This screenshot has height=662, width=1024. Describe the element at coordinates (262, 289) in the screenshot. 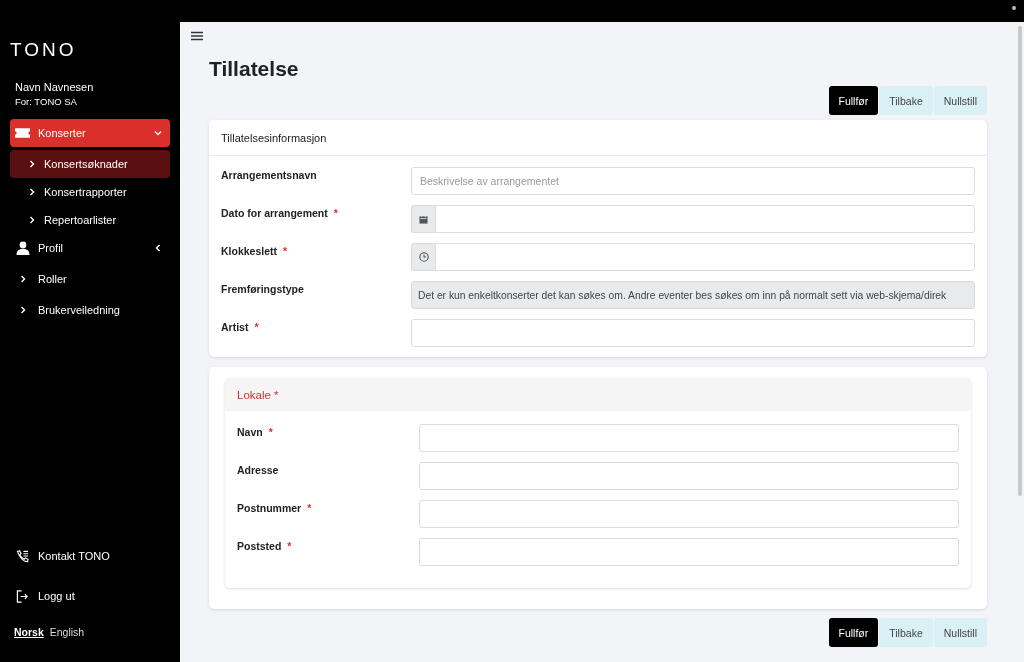

I see `field-label: Fremføringstype` at that location.